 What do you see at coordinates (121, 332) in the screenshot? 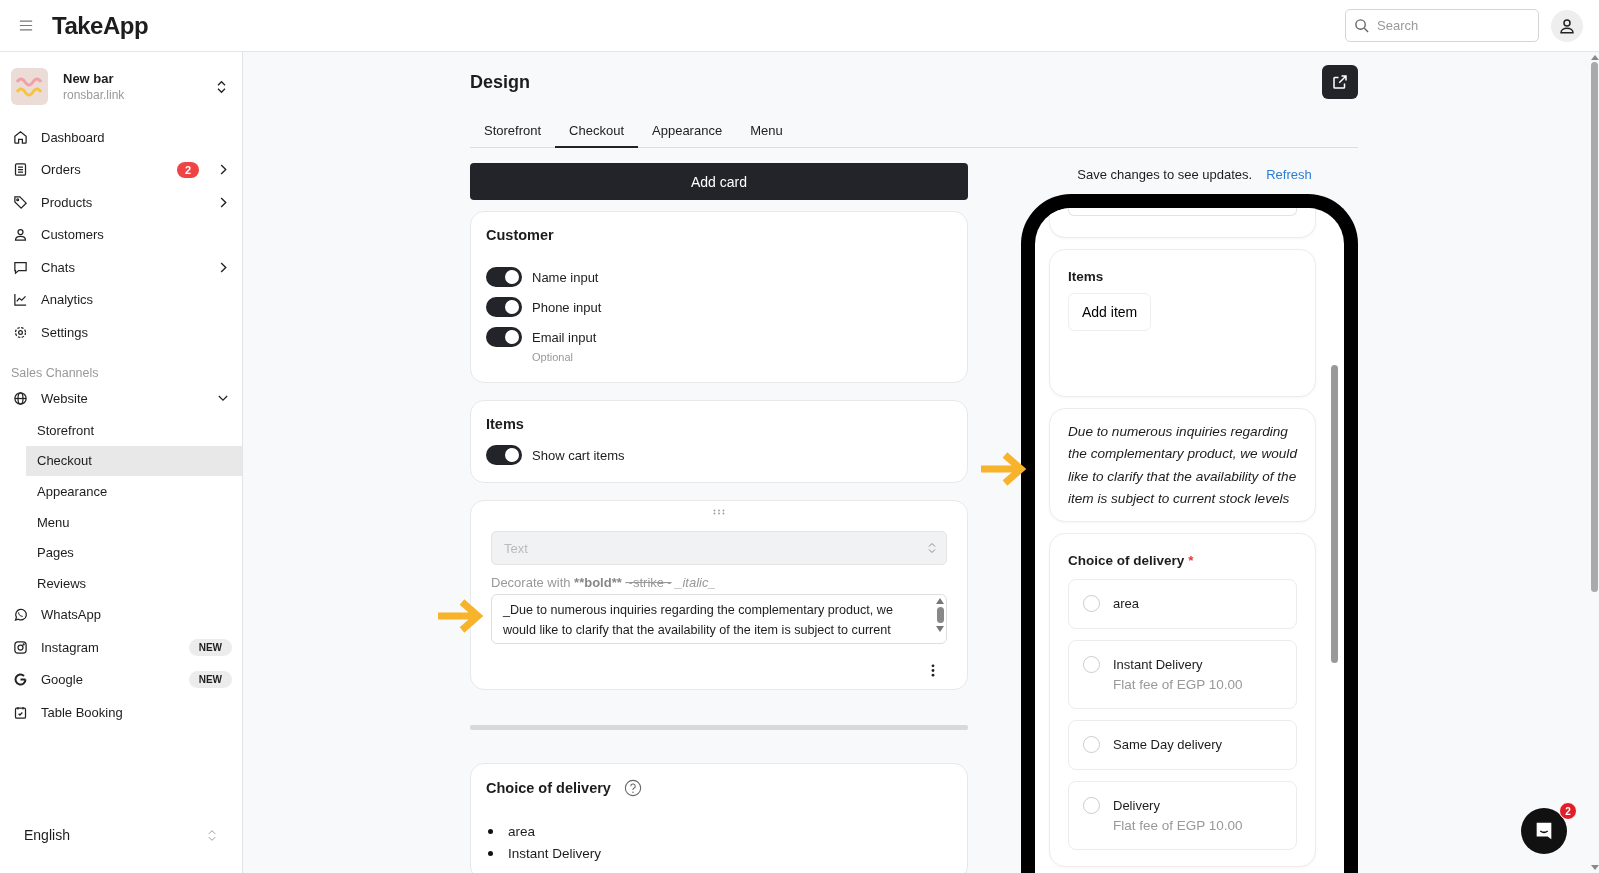
I see `nav-item: Settings` at bounding box center [121, 332].